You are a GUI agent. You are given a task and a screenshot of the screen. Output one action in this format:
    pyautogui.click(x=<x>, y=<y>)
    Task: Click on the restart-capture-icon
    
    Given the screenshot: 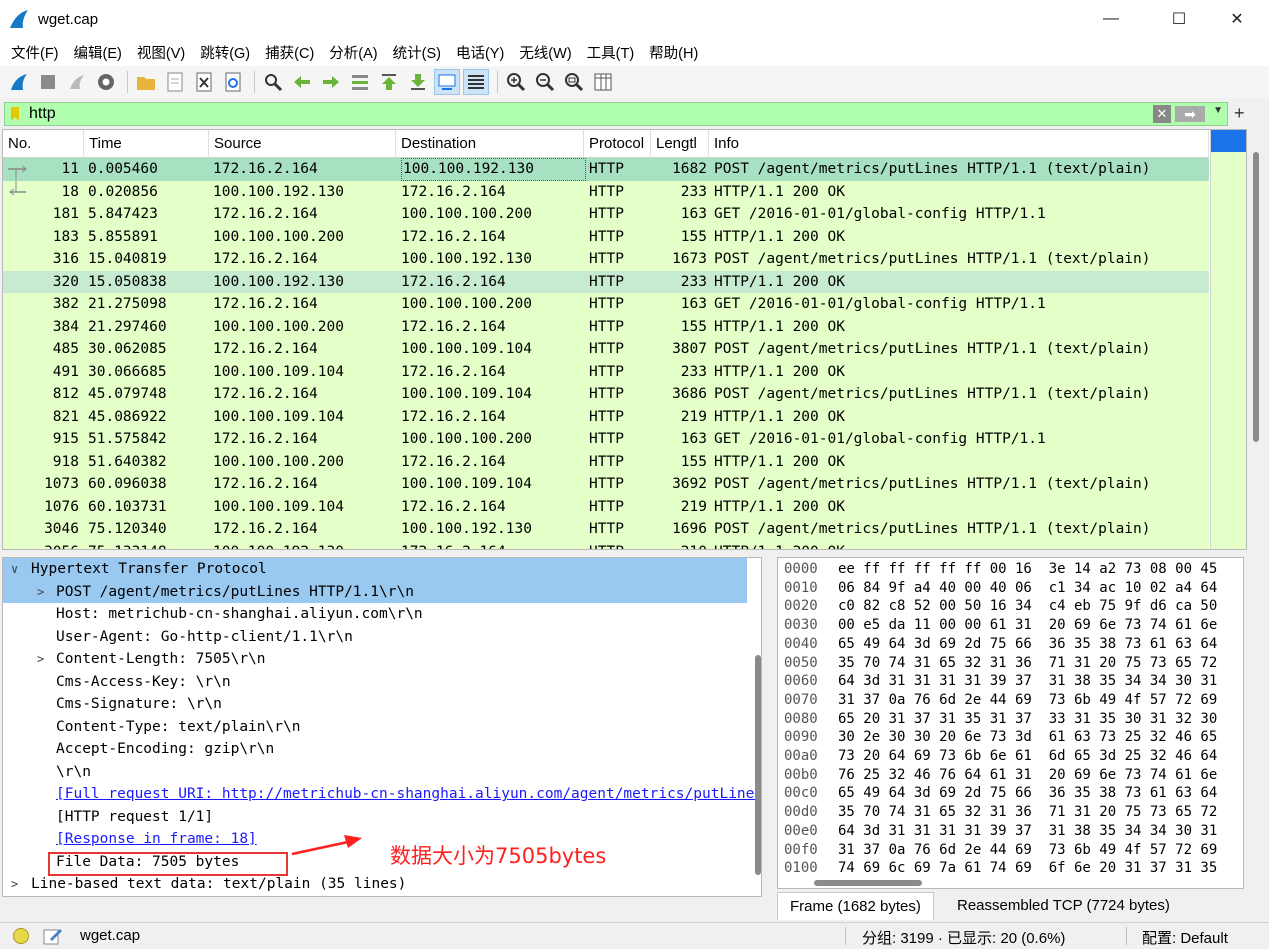 What is the action you would take?
    pyautogui.click(x=77, y=82)
    